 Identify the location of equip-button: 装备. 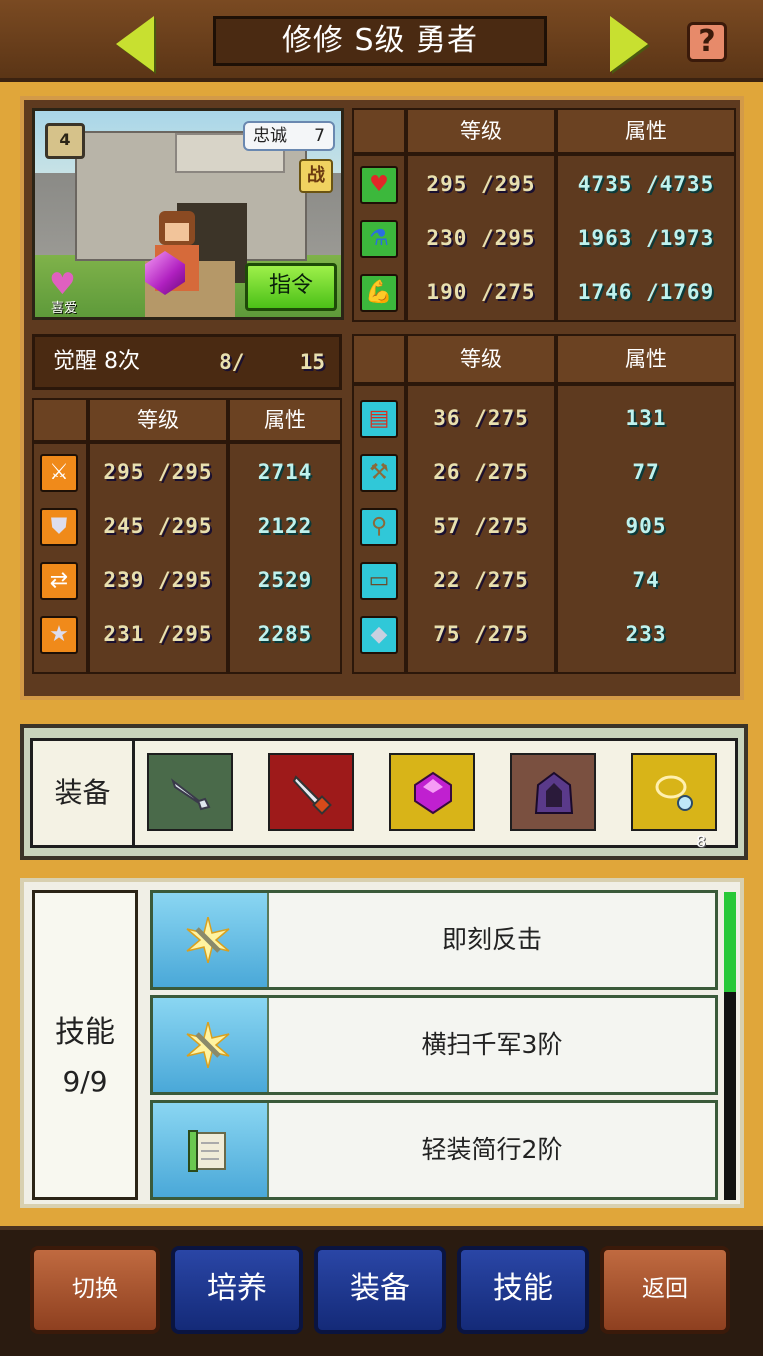
(380, 1290).